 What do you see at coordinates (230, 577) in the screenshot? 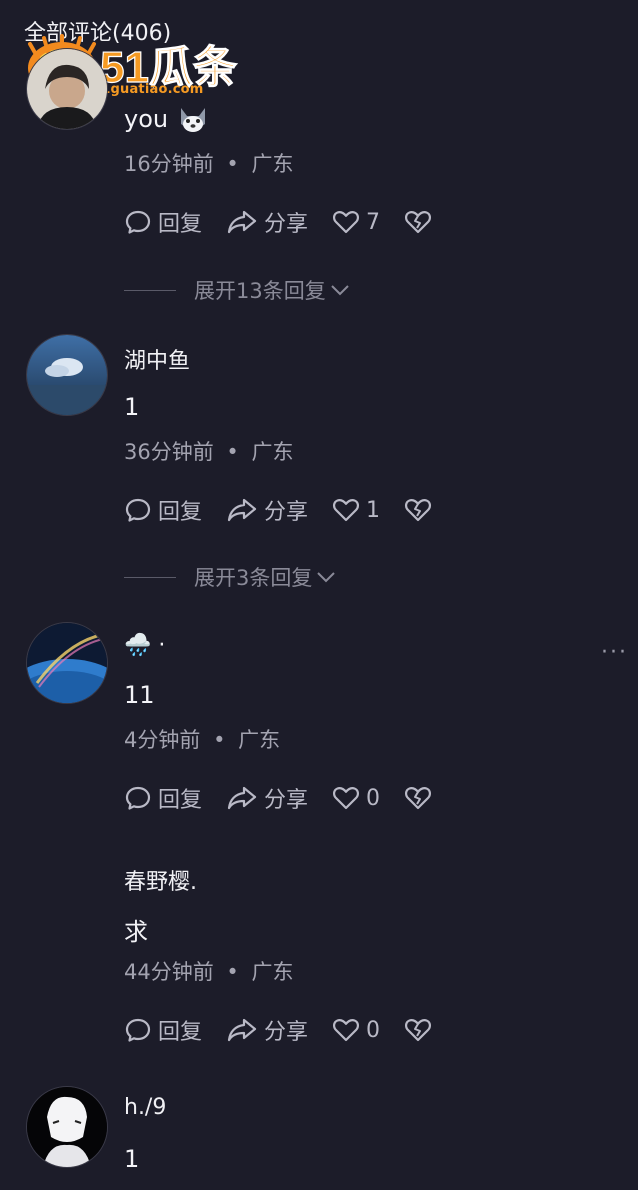
I see `expand-replies-button: 展开3条回复` at bounding box center [230, 577].